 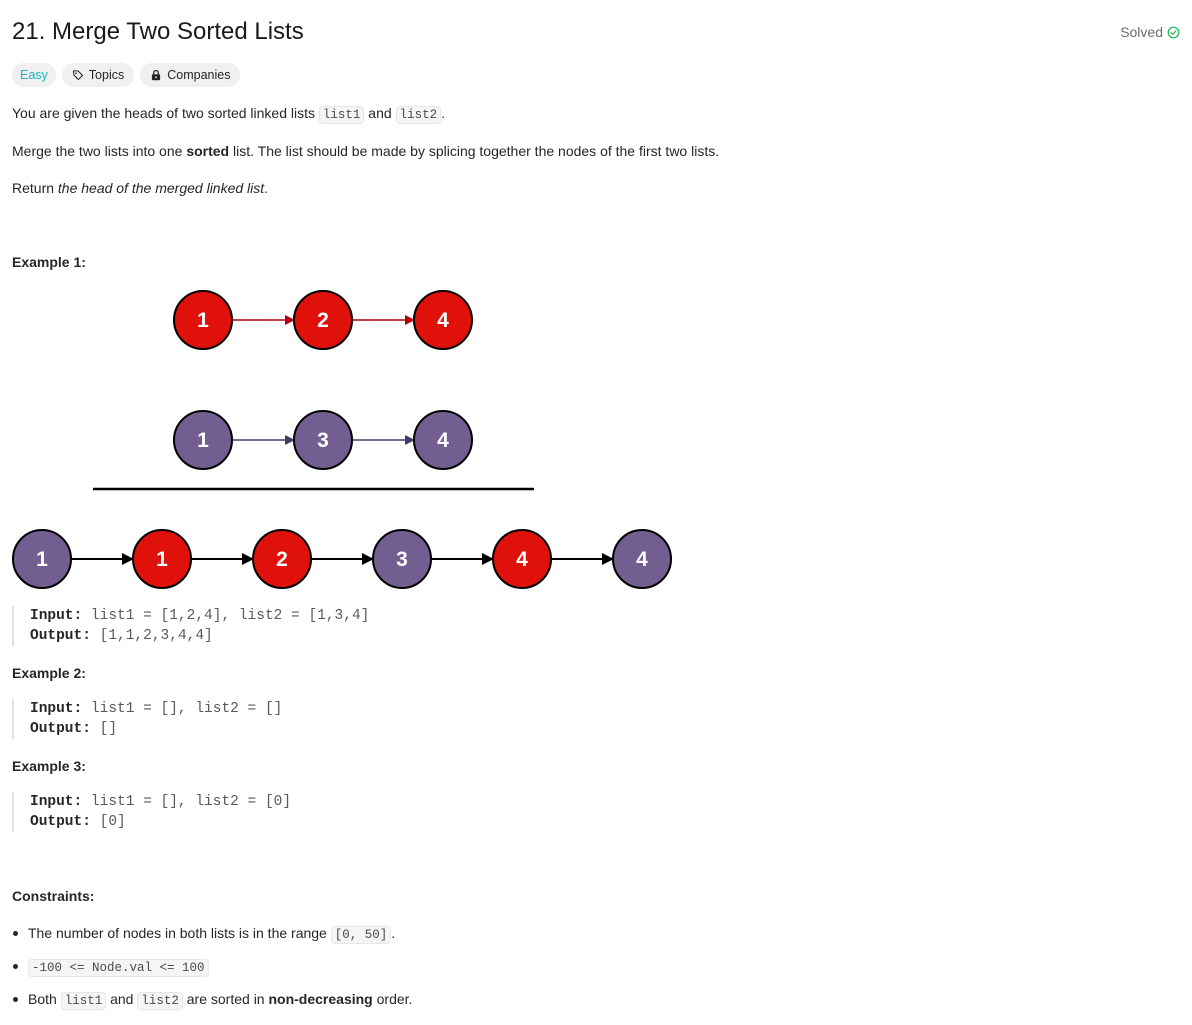 I want to click on text: are sorted in, so click(x=225, y=999).